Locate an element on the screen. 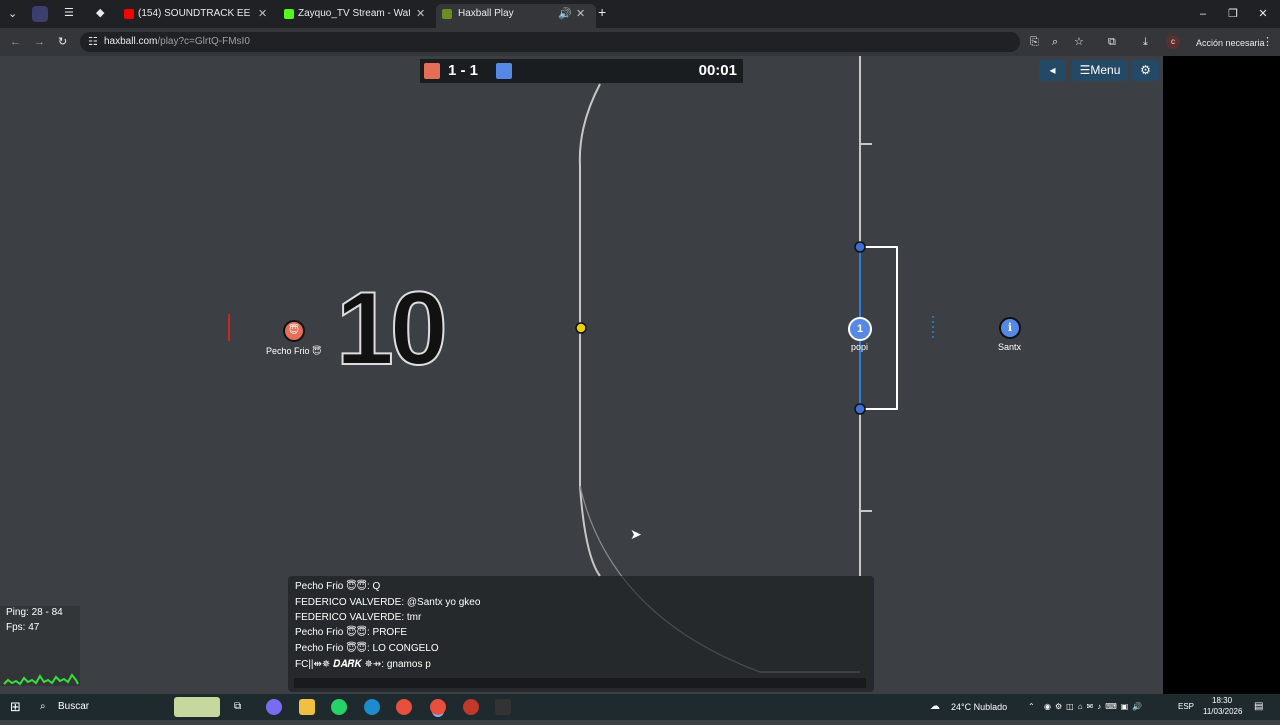 The width and height of the screenshot is (1280, 725). extensions-icon: ⧉ is located at coordinates (1112, 42).